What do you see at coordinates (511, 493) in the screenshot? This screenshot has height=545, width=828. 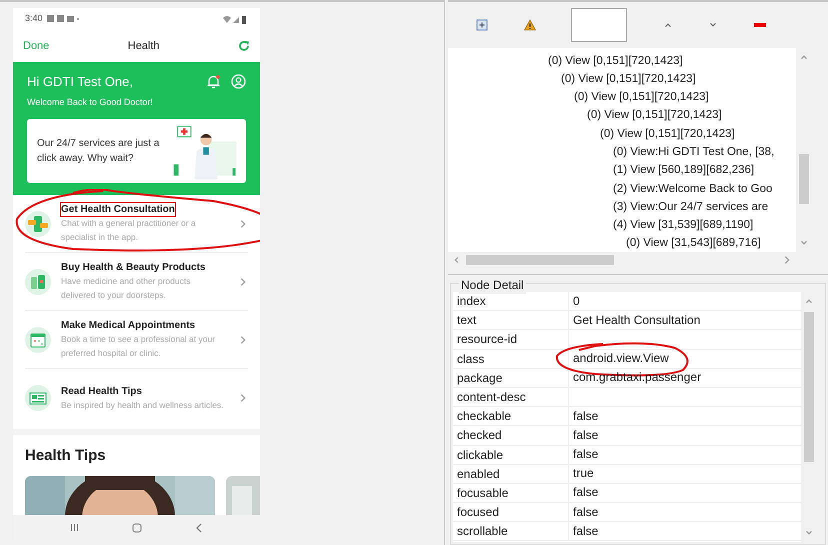 I see `property-name: focusable` at bounding box center [511, 493].